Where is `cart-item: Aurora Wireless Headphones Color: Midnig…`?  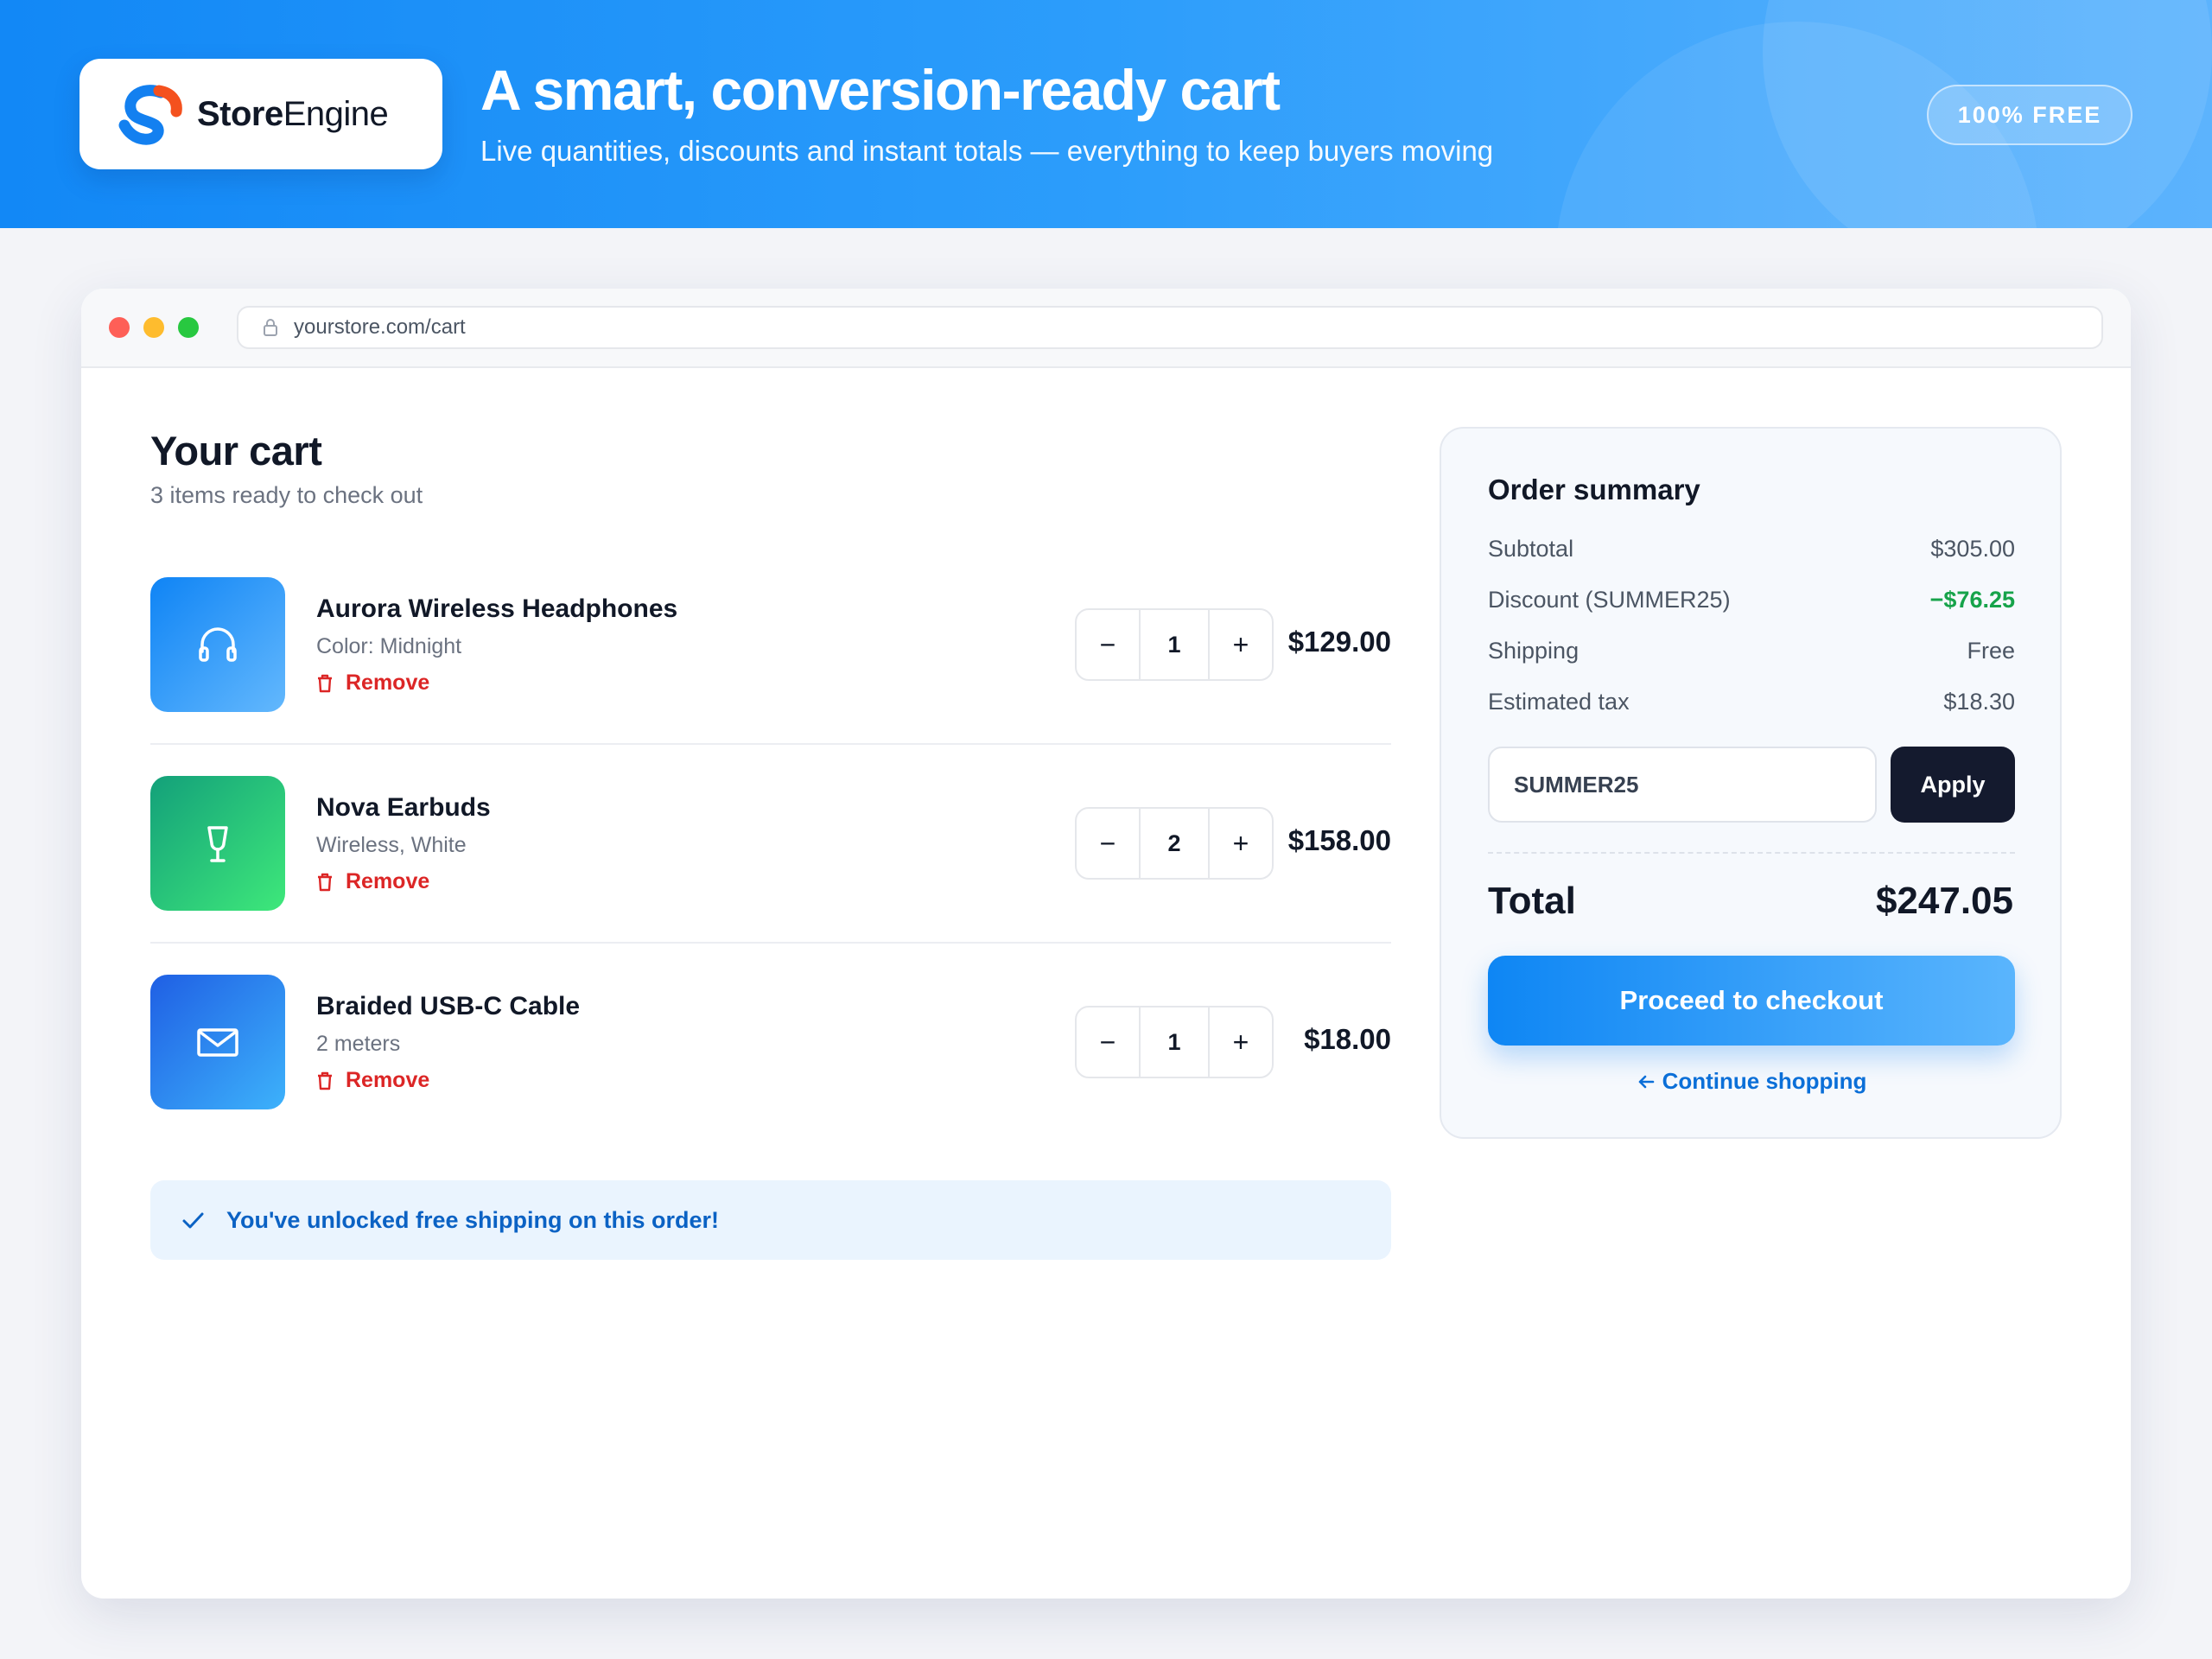 cart-item: Aurora Wireless Headphones Color: Midnig… is located at coordinates (770, 644).